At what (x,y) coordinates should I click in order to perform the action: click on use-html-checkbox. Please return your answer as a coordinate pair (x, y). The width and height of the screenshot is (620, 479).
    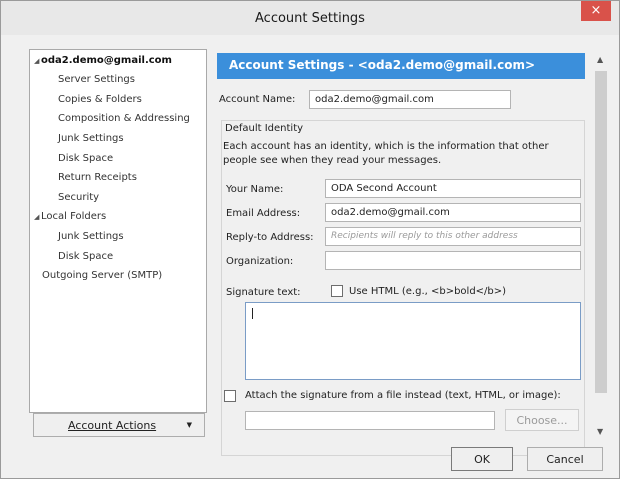
    Looking at the image, I should click on (337, 291).